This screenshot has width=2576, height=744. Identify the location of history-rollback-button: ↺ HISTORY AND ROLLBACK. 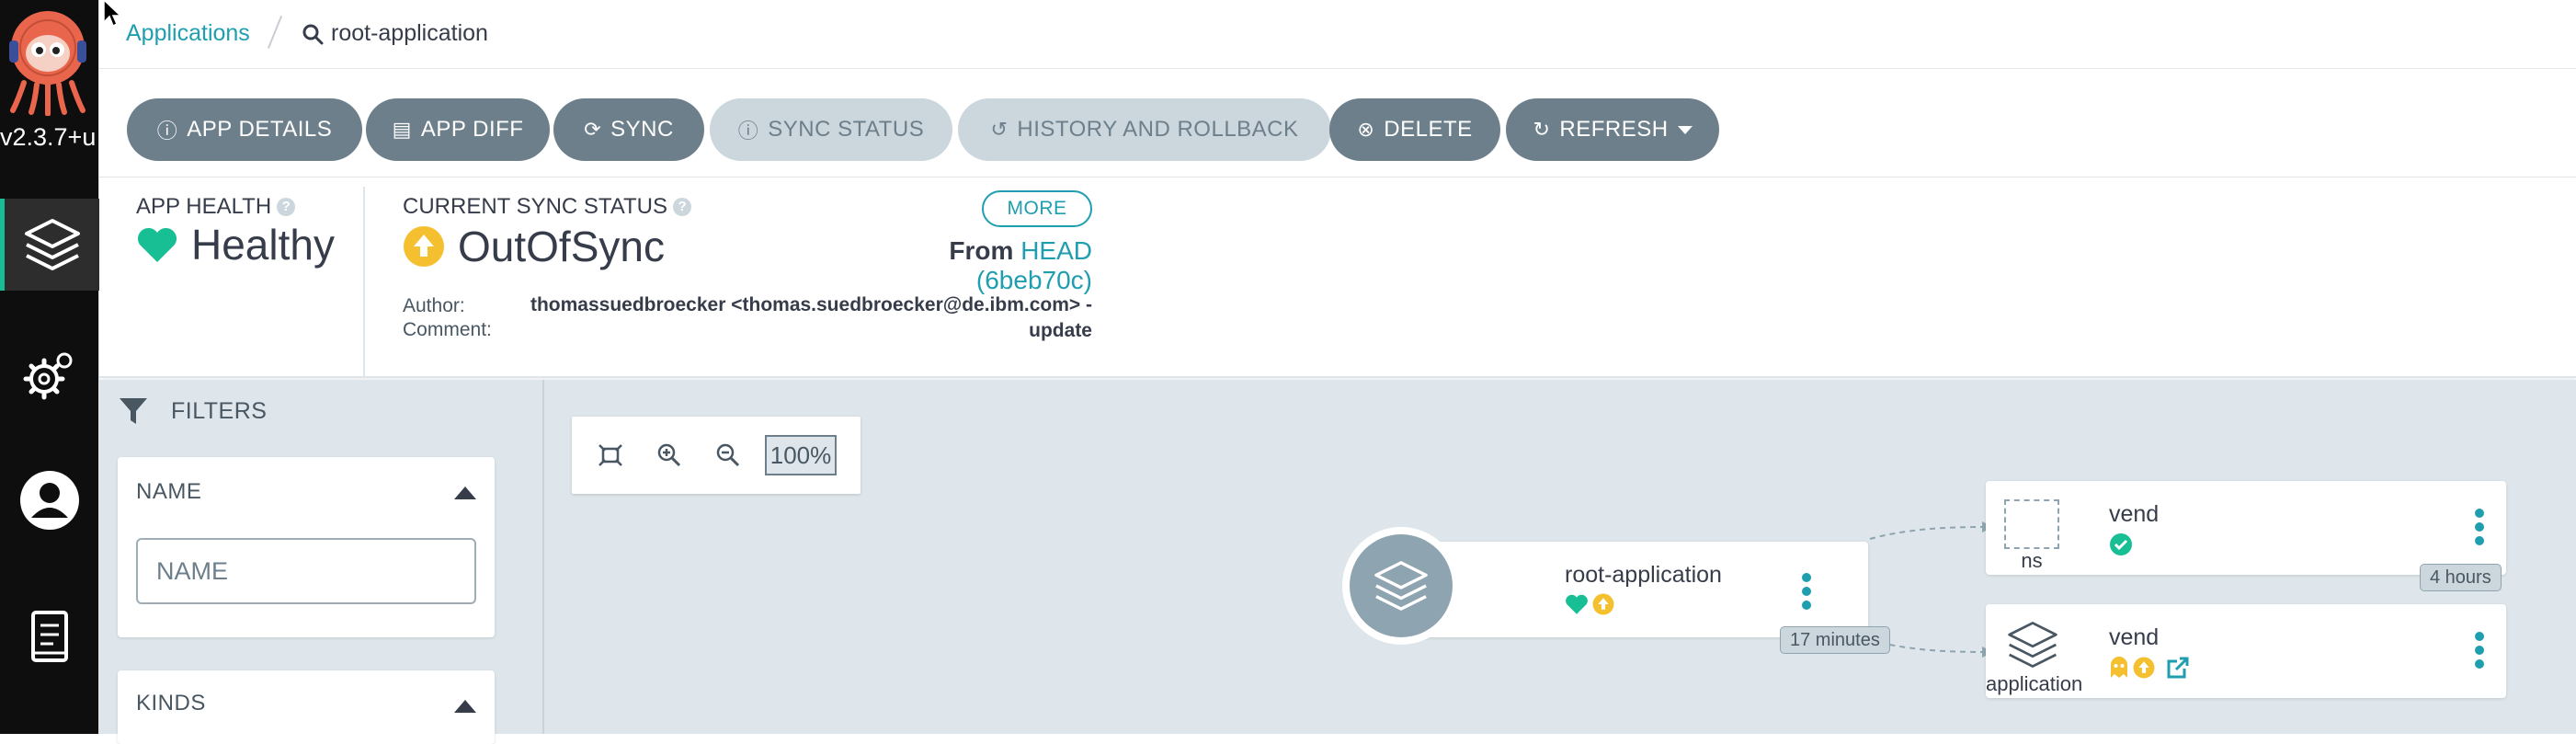
(1144, 129).